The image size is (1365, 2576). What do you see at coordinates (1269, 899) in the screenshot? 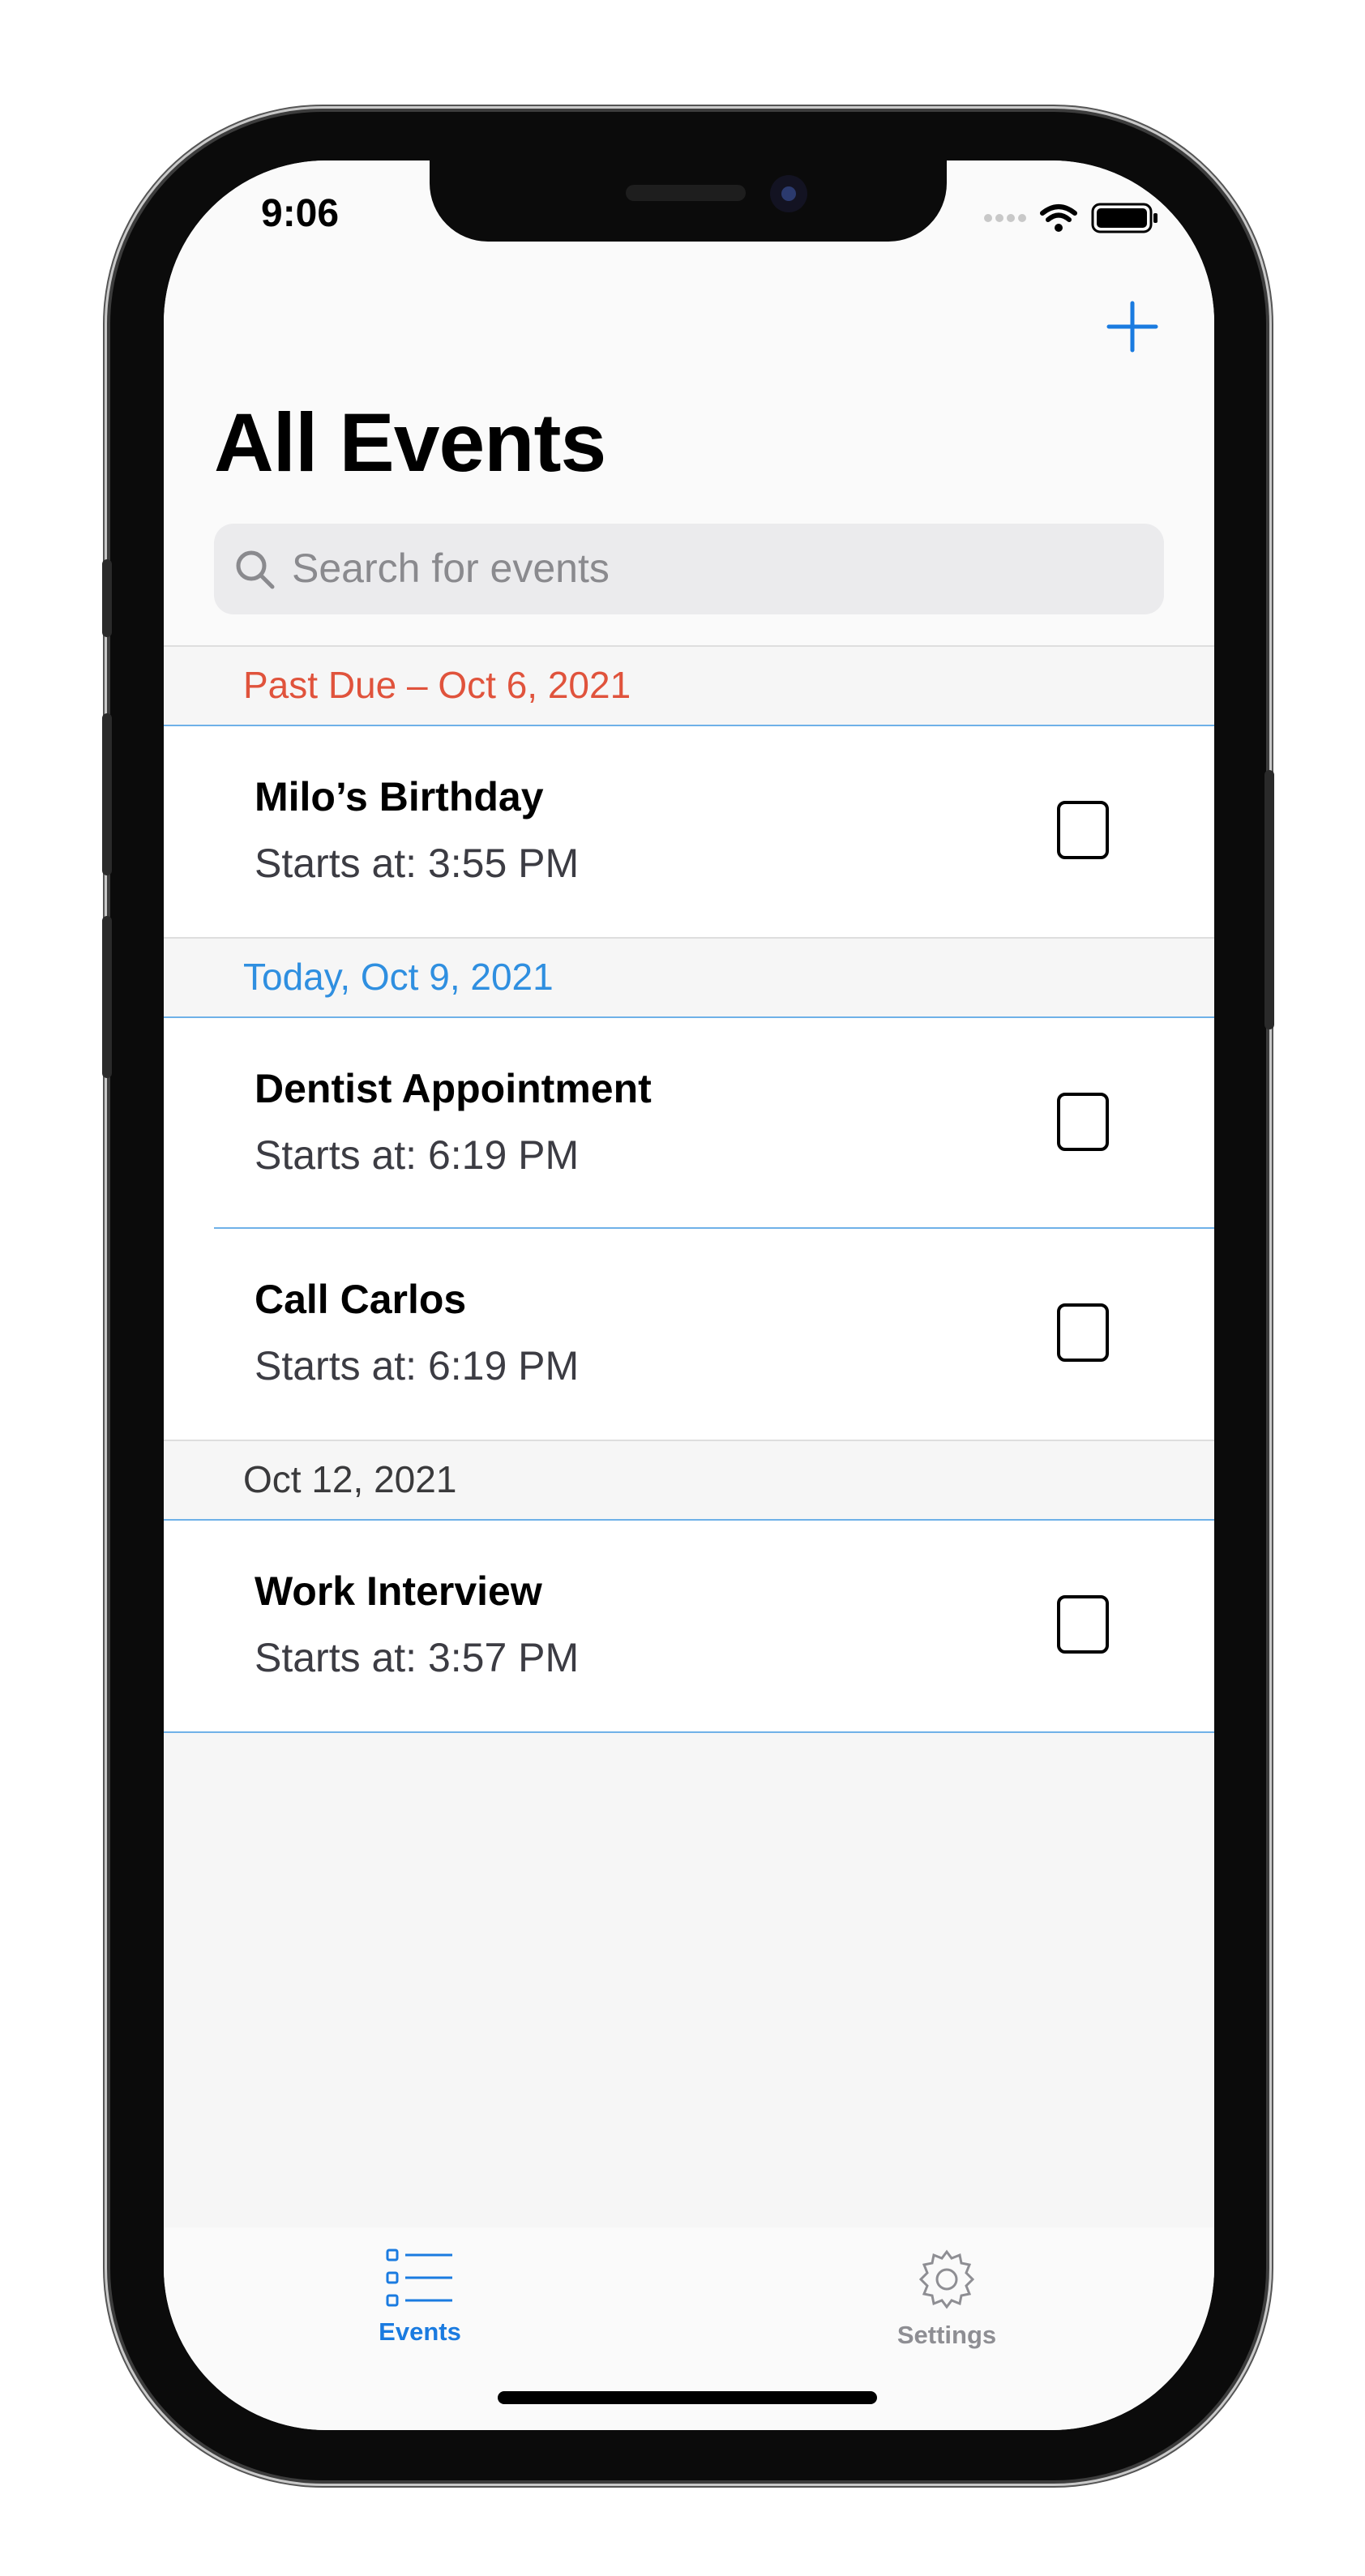
I see `power-button` at bounding box center [1269, 899].